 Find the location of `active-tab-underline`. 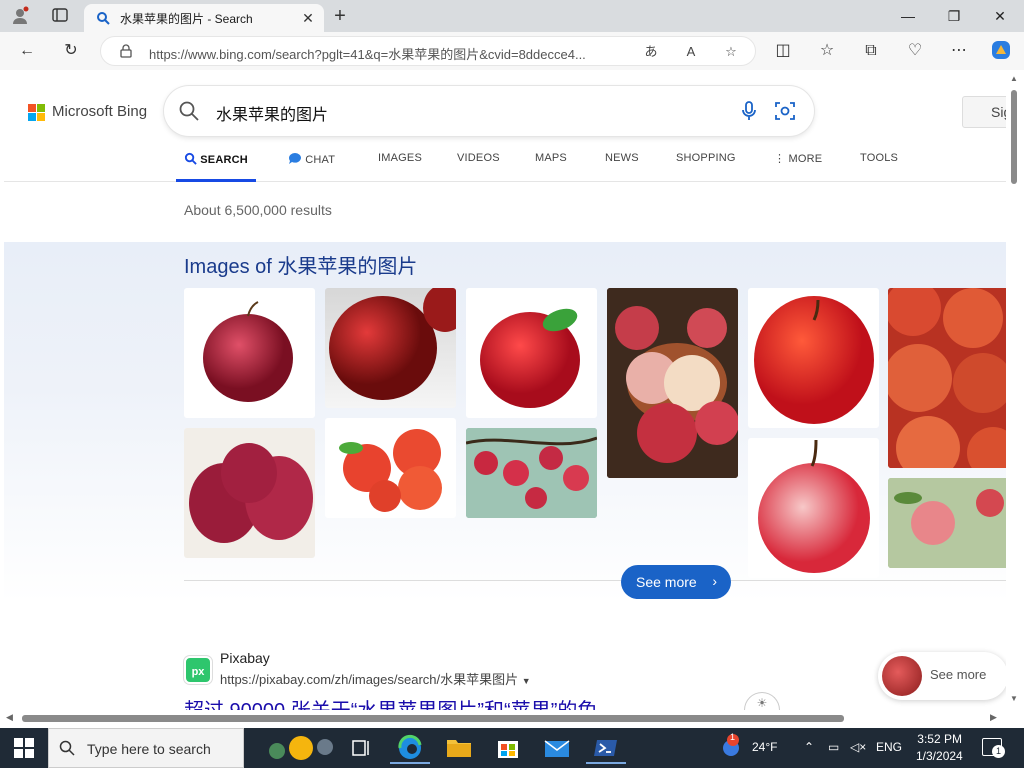

active-tab-underline is located at coordinates (216, 180).